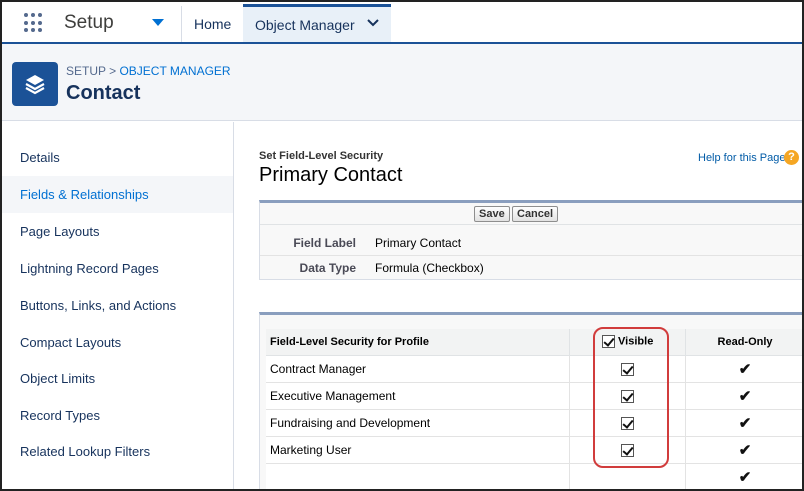 This screenshot has height=491, width=804. I want to click on breadcrumb: SETUP > OBJECT MANAGER, so click(148, 71).